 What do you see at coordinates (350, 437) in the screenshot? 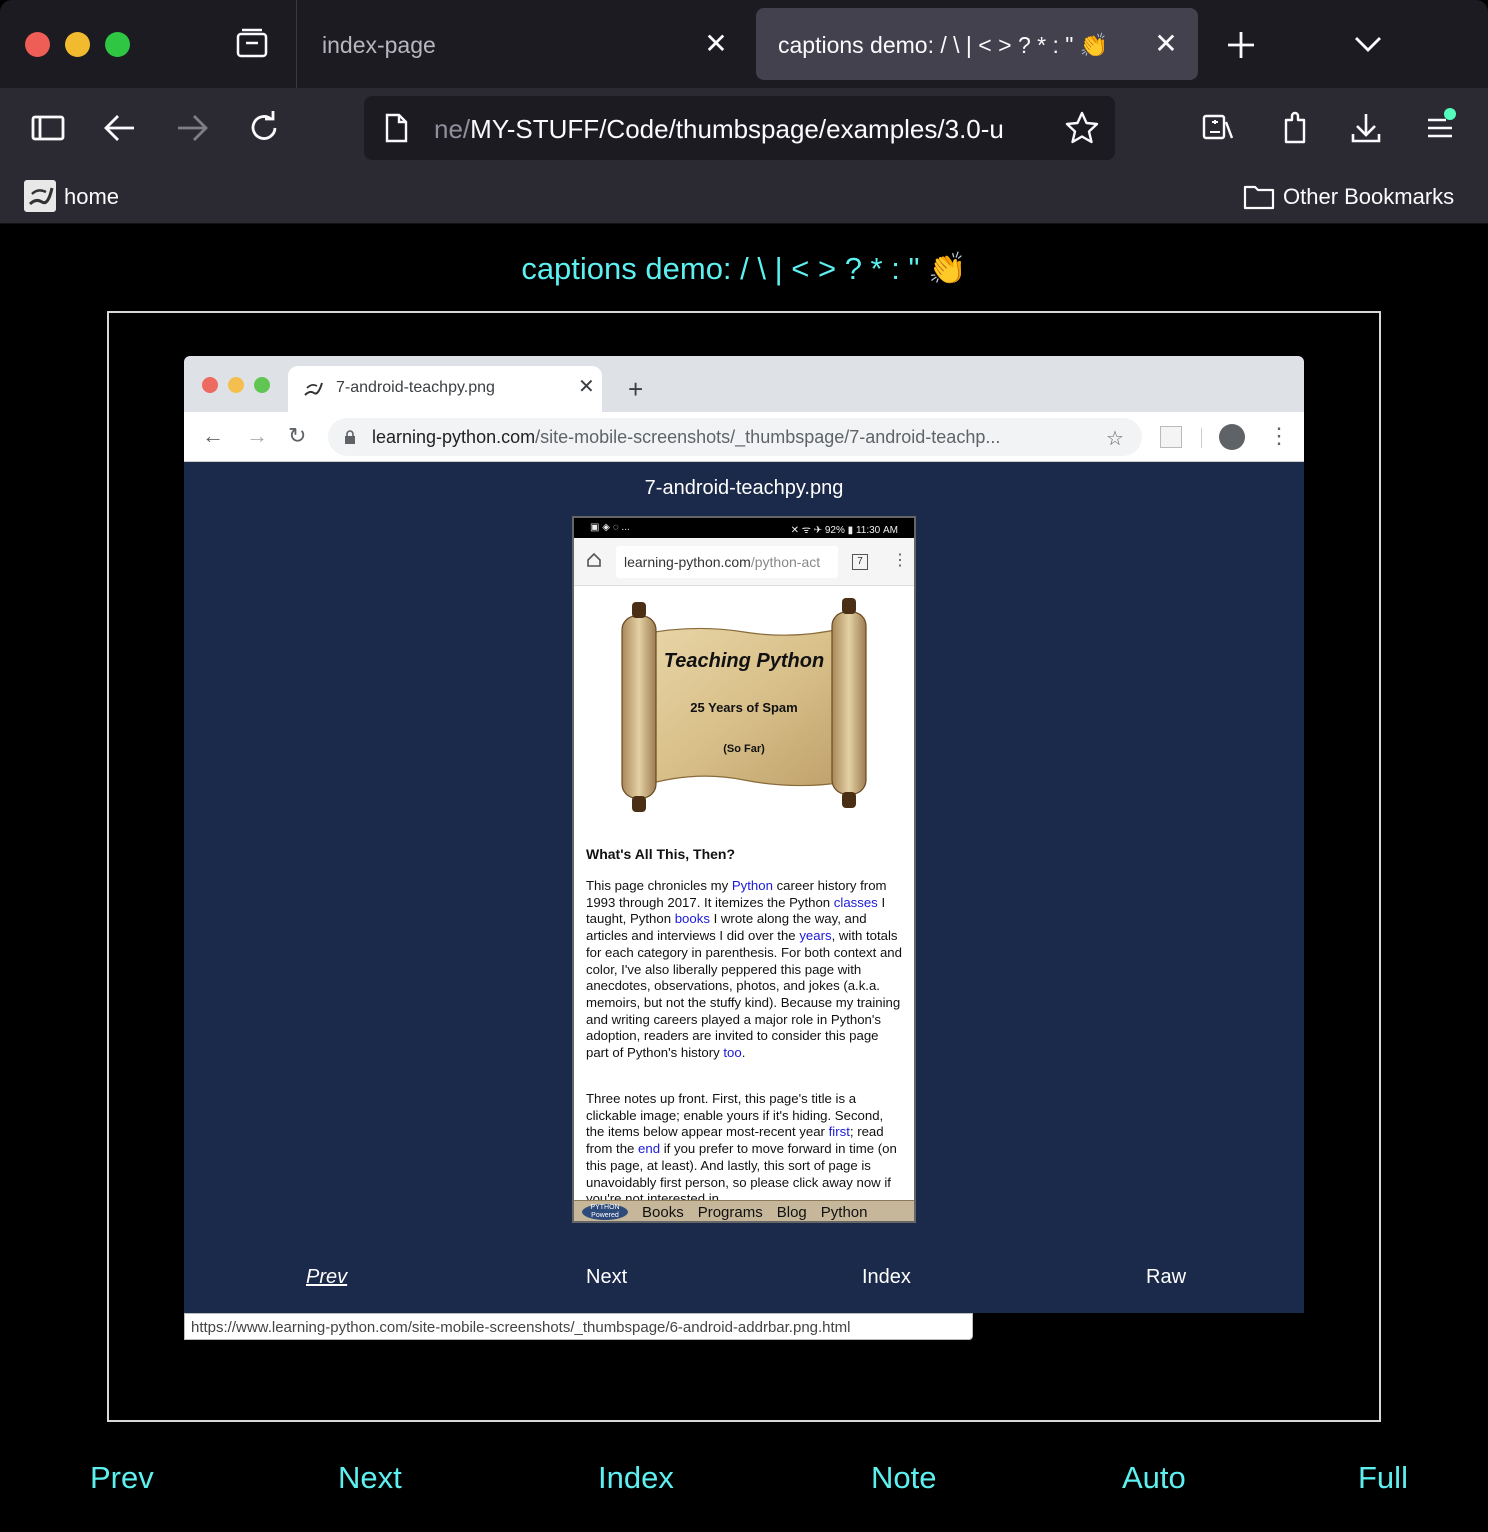
I see `lock-icon` at bounding box center [350, 437].